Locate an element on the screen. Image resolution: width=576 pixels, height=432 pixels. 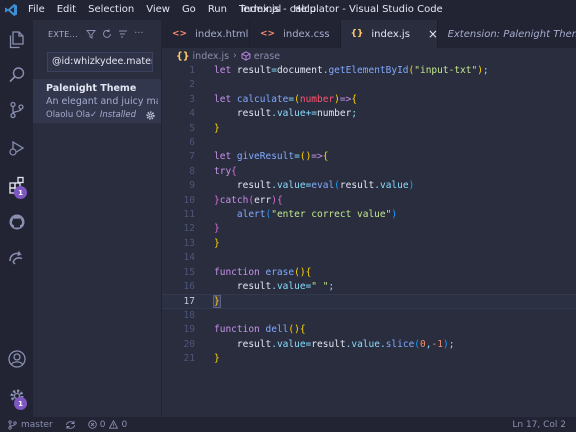
extensions-icon: 1 is located at coordinates (16, 185).